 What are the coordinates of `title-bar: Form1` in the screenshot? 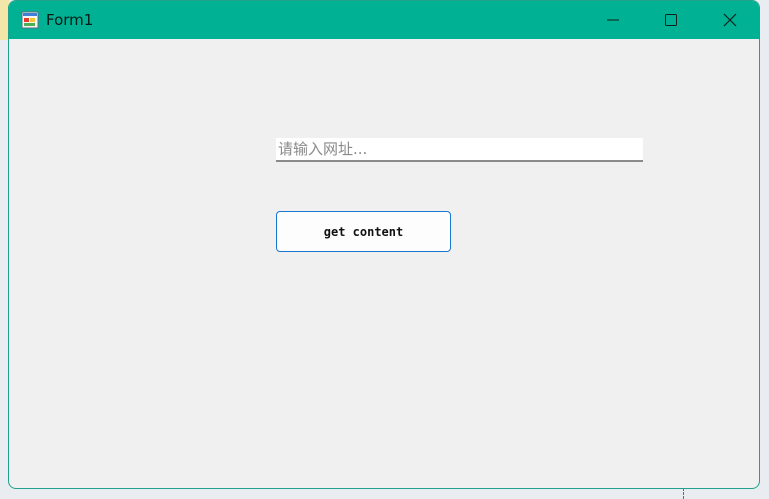 It's located at (384, 20).